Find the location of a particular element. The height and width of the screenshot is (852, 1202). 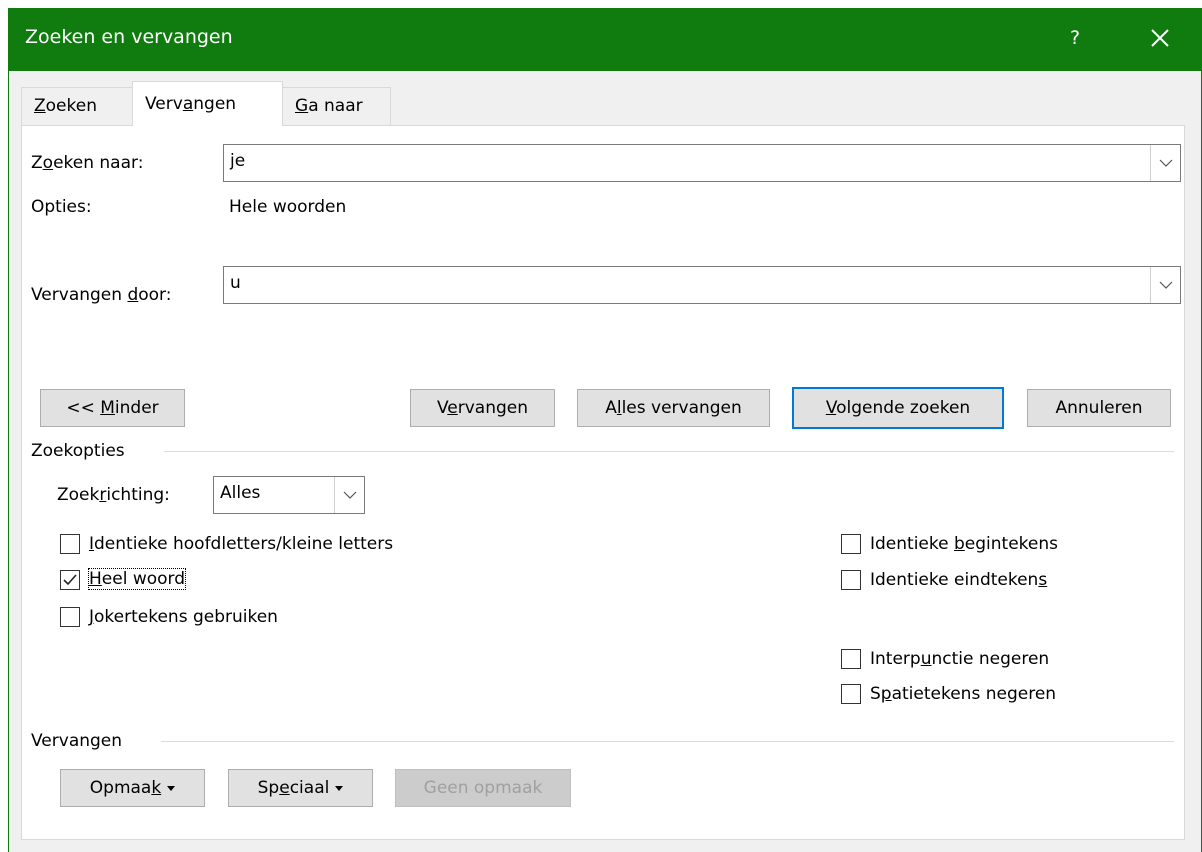

volgende-zoeken-button: Volgende zoeken is located at coordinates (898, 408).